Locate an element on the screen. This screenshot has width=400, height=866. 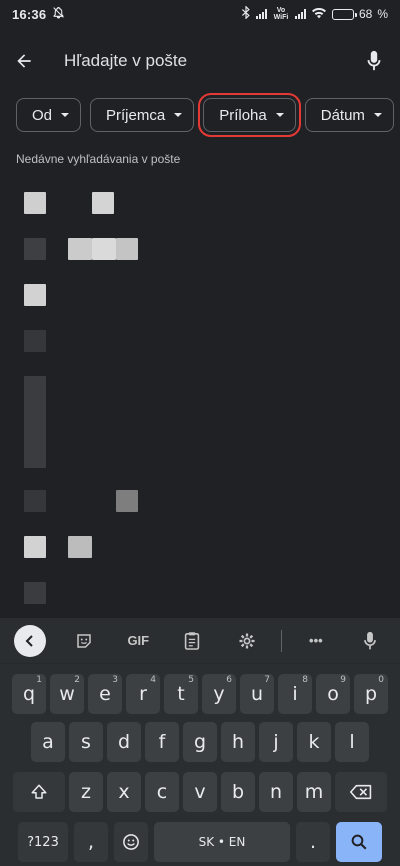
comma-key: , is located at coordinates (91, 842).